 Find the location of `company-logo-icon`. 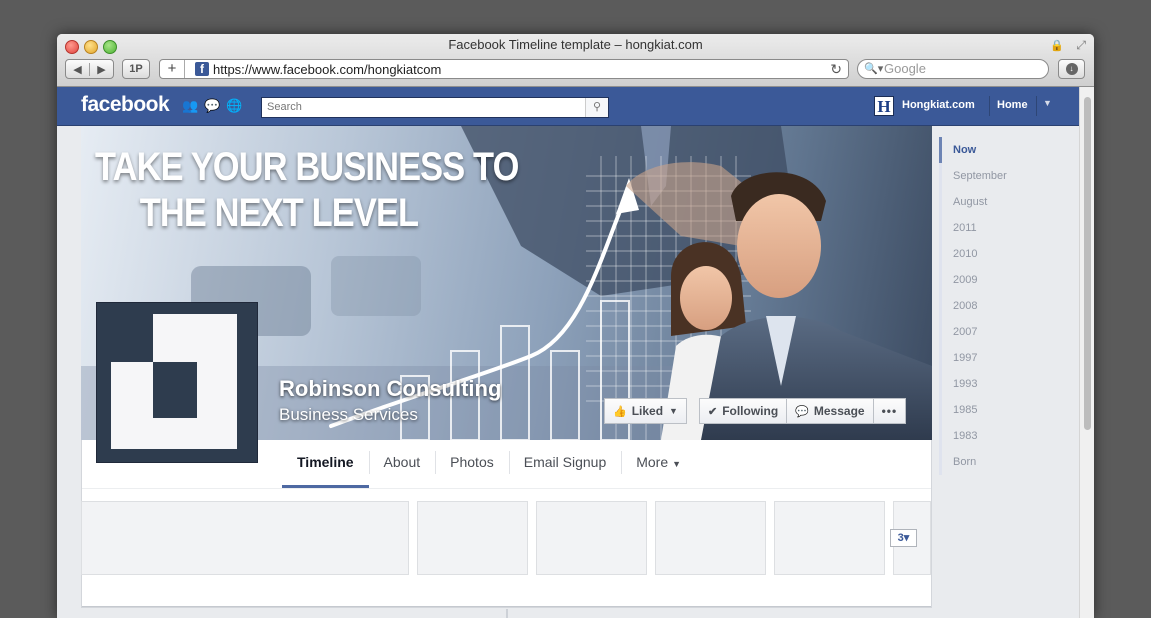

company-logo-icon is located at coordinates (174, 381).